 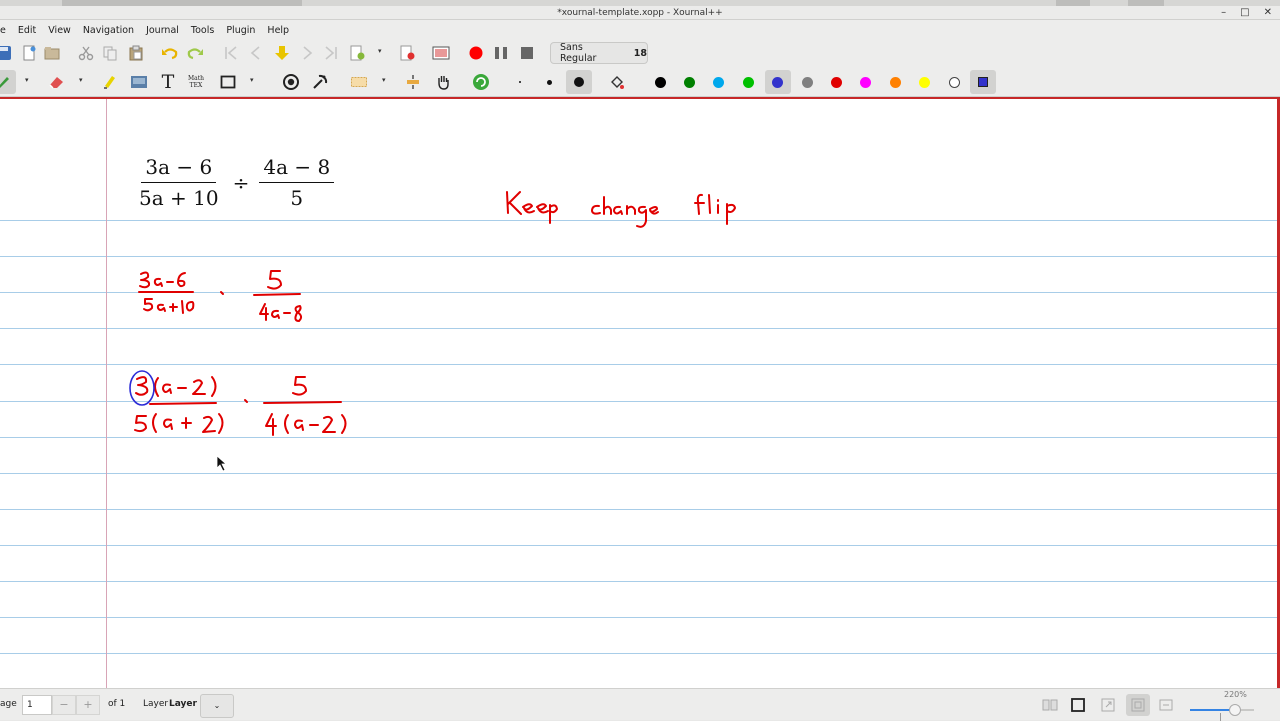 What do you see at coordinates (162, 30) in the screenshot?
I see `menu-journal: Journal` at bounding box center [162, 30].